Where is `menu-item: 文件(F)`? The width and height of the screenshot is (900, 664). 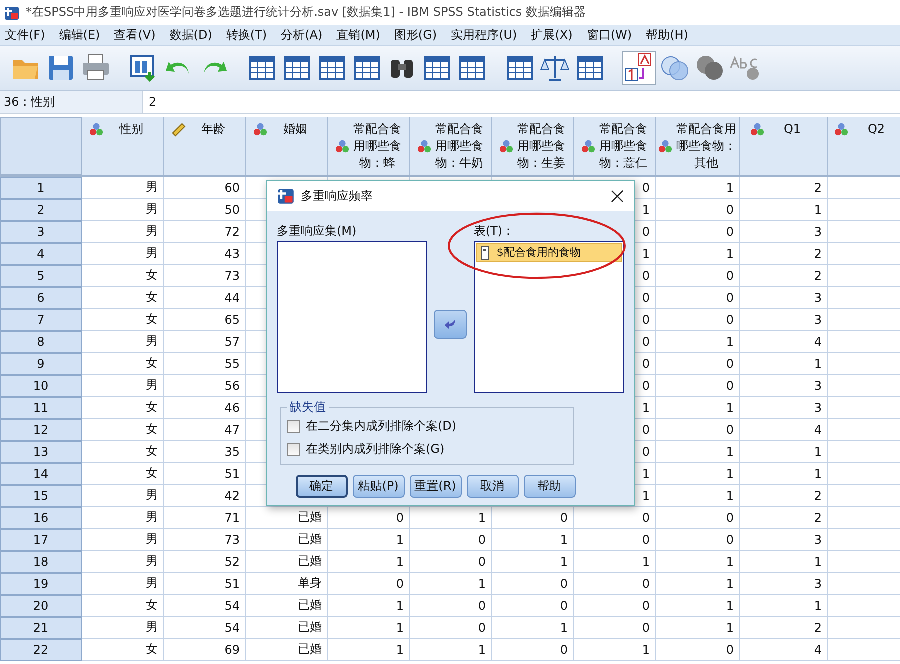
menu-item: 文件(F) is located at coordinates (27, 35).